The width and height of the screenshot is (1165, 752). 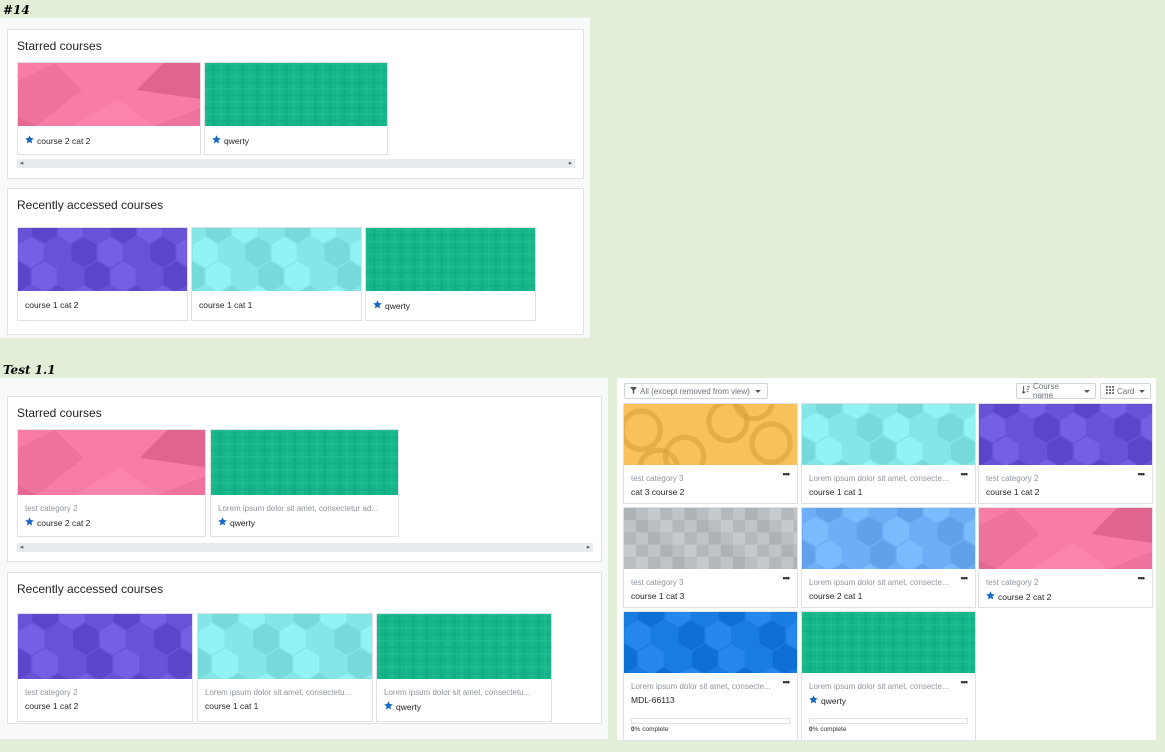 I want to click on course-name-link: course 2 cat 1, so click(x=835, y=596).